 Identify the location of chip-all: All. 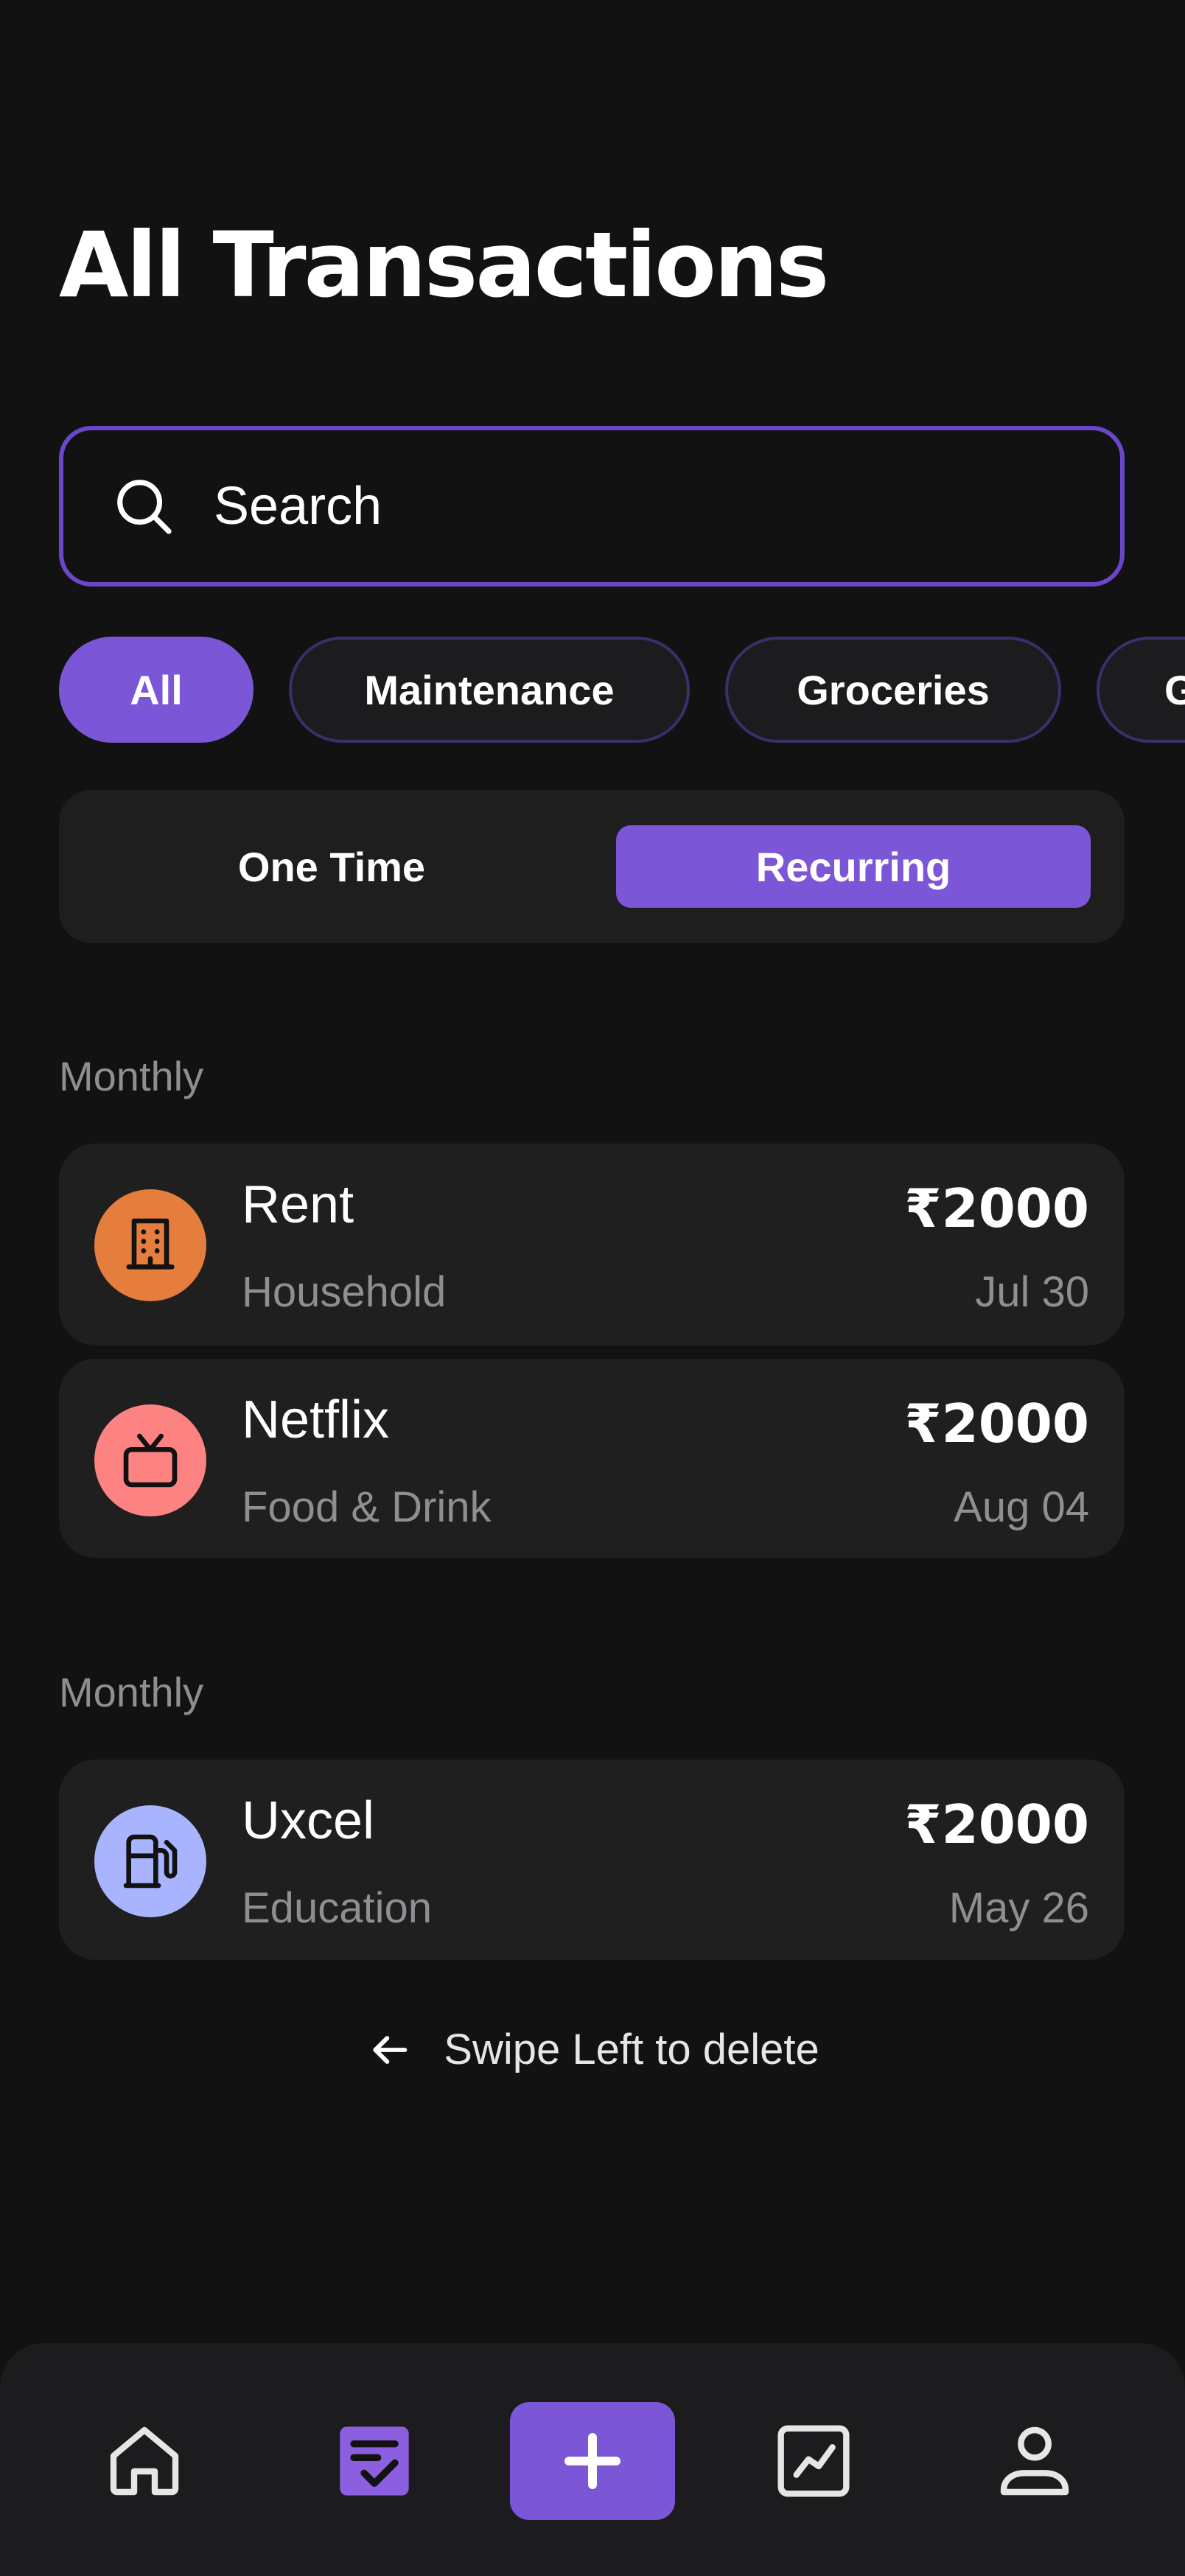
(156, 690).